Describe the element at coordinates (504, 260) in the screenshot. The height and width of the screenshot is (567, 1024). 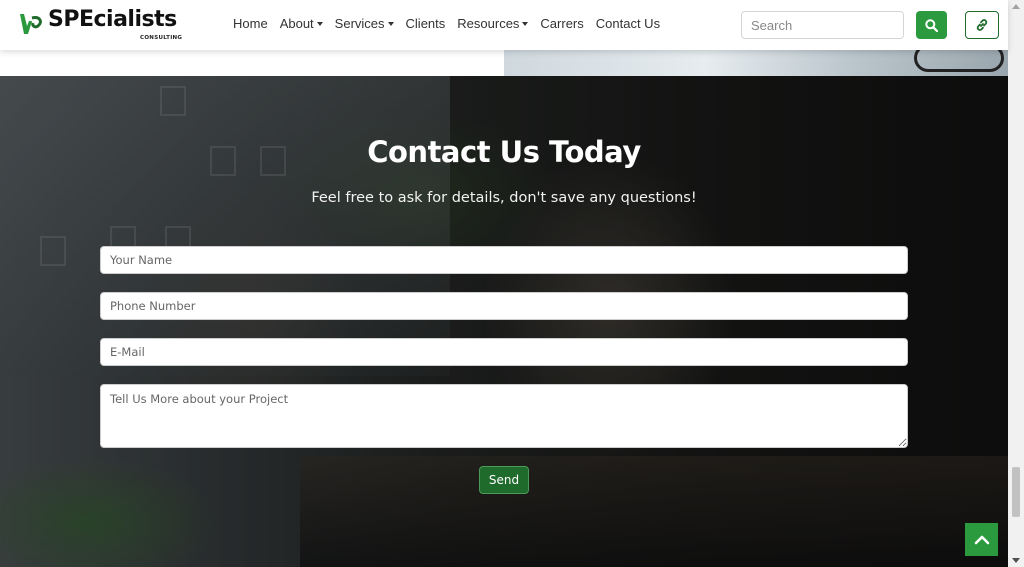
I see `name-field` at that location.